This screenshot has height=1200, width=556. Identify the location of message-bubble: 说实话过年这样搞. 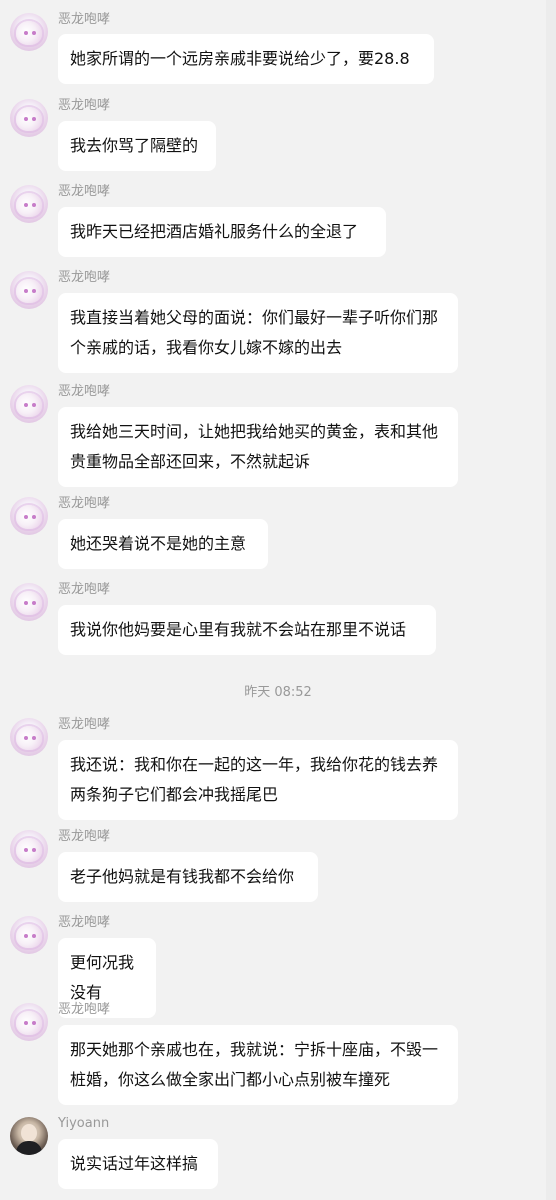
(138, 1164).